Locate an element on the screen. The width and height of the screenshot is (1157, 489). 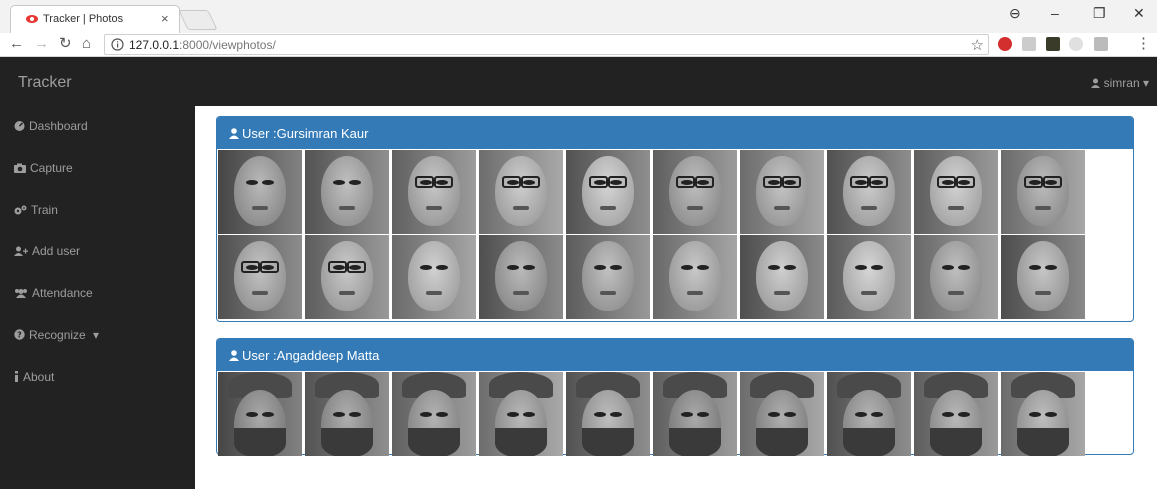
user-dropdown: simran ▾ is located at coordinates (1120, 83).